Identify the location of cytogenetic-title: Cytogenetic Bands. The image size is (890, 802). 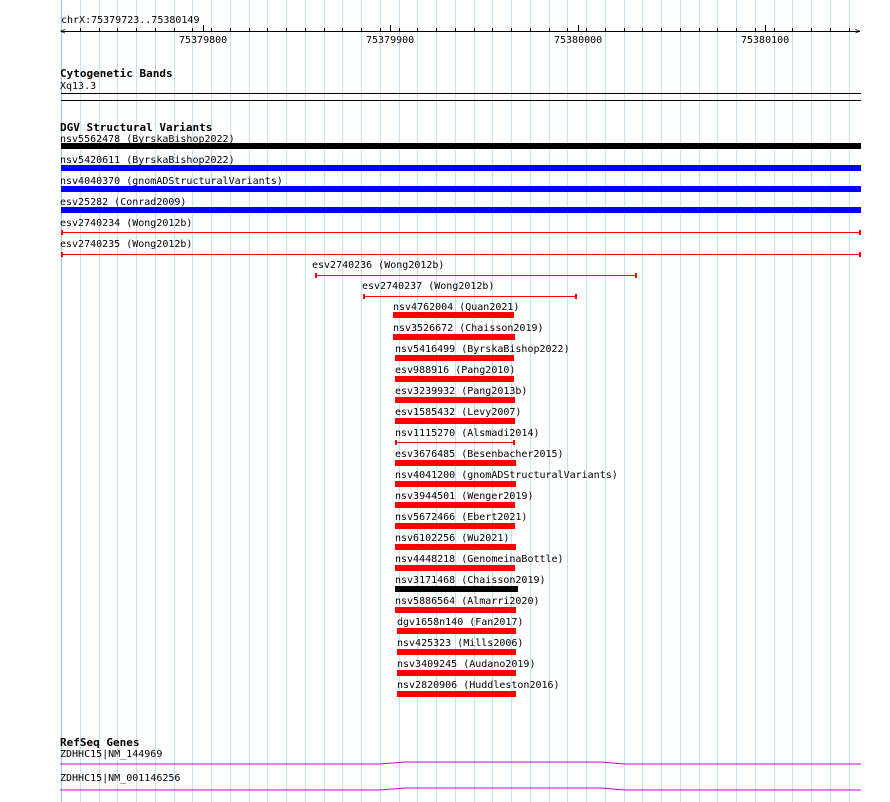
(116, 73).